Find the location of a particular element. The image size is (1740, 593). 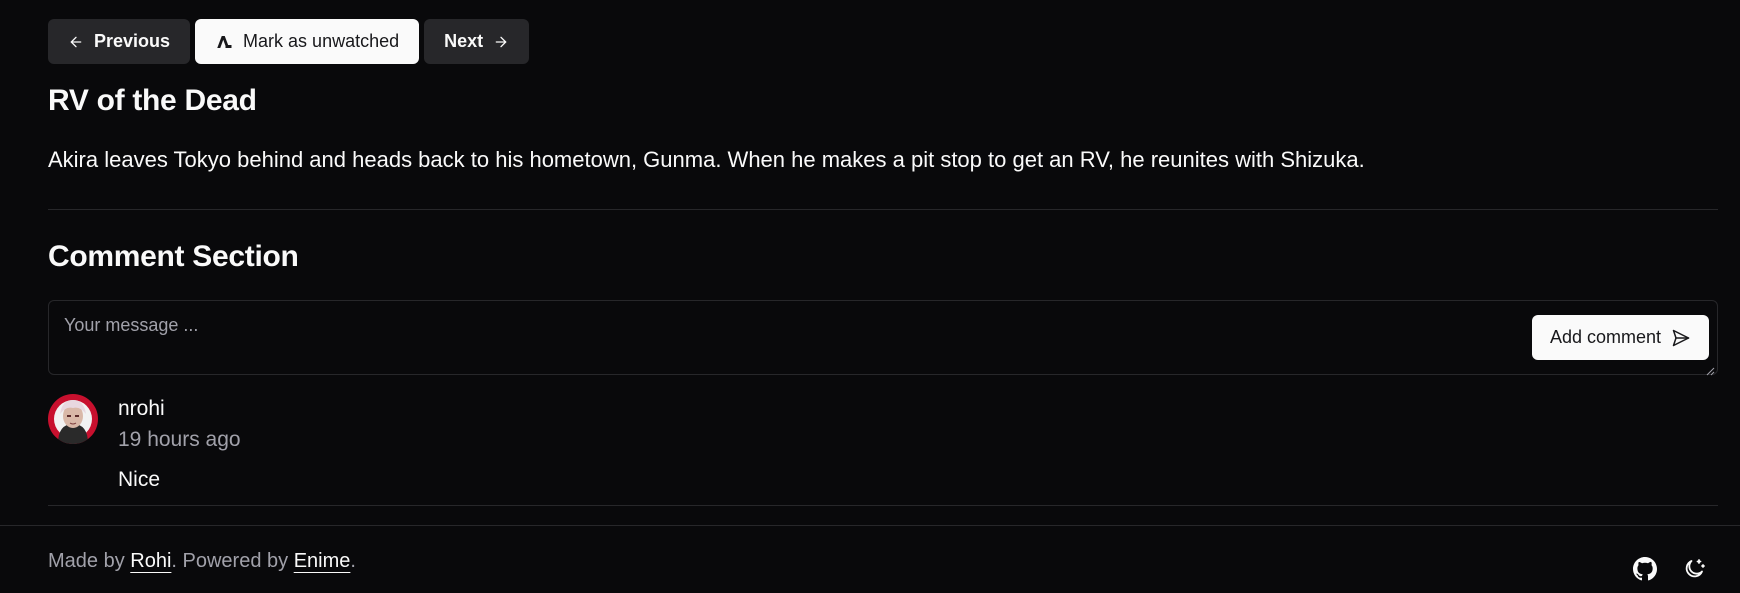

comment-author: nrohi is located at coordinates (141, 408).